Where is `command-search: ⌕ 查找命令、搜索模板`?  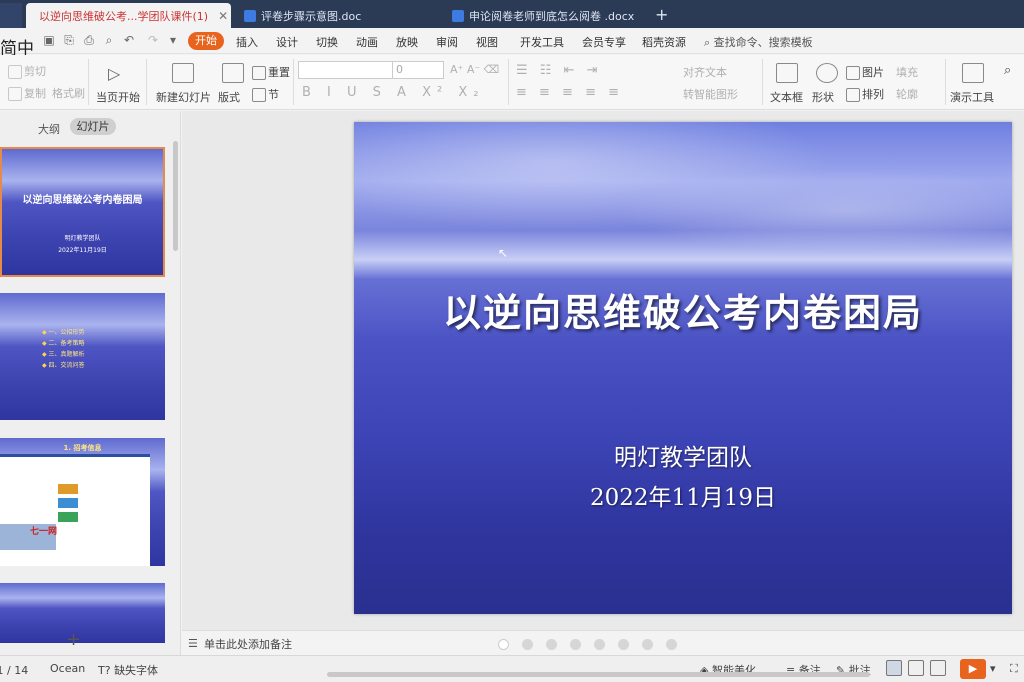 command-search: ⌕ 查找命令、搜索模板 is located at coordinates (758, 42).